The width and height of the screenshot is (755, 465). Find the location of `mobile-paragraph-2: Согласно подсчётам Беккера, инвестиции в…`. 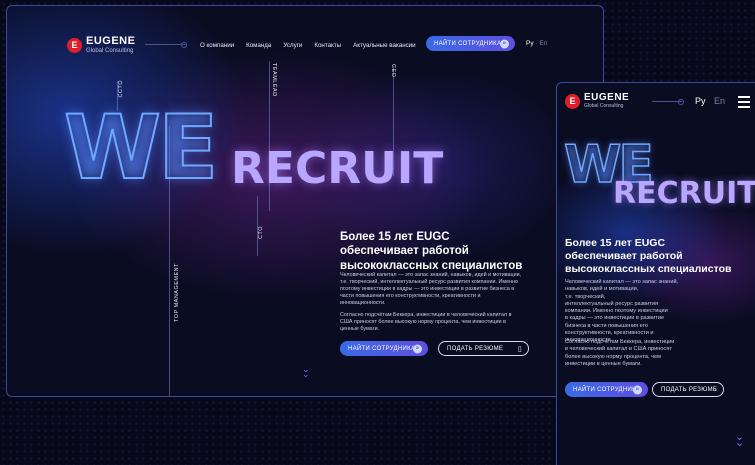

mobile-paragraph-2: Согласно подсчётам Беккера, инвестиции в… is located at coordinates (620, 353).